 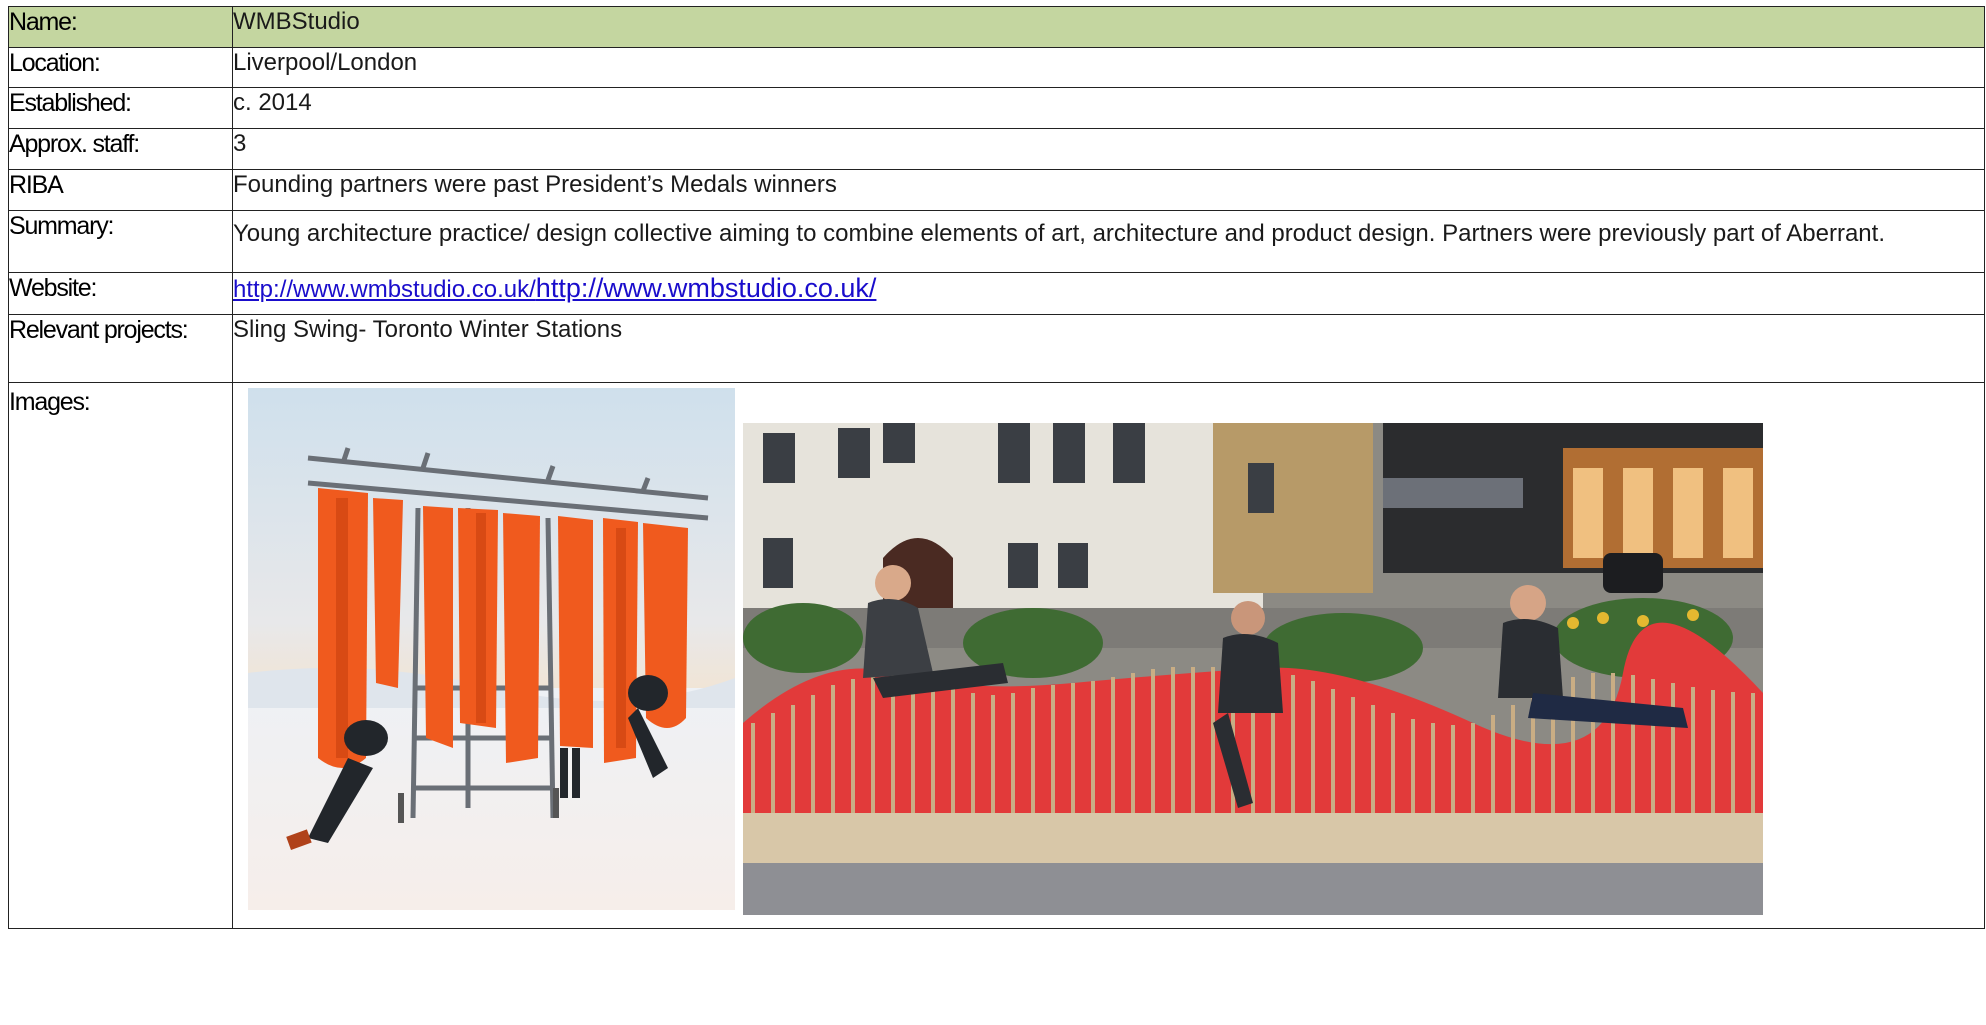 What do you see at coordinates (120, 27) in the screenshot?
I see `label-name: Name:` at bounding box center [120, 27].